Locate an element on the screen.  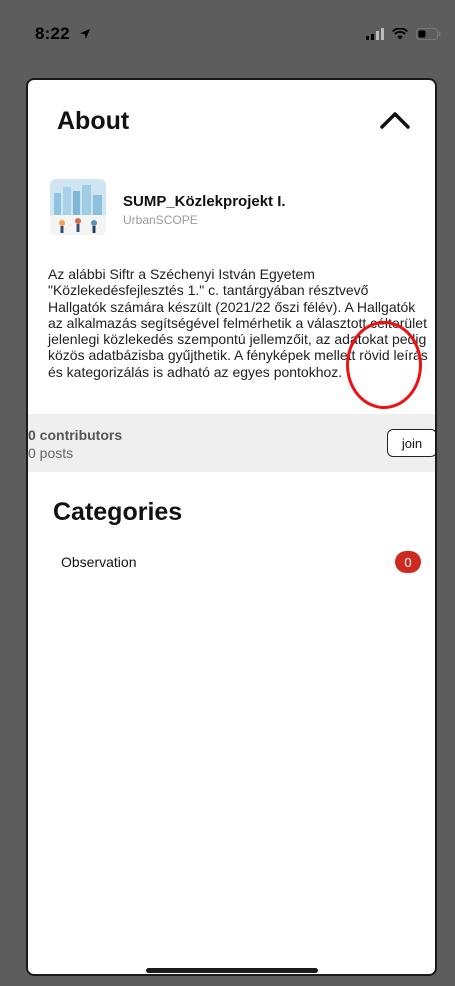
chevron-up-icon is located at coordinates (395, 122).